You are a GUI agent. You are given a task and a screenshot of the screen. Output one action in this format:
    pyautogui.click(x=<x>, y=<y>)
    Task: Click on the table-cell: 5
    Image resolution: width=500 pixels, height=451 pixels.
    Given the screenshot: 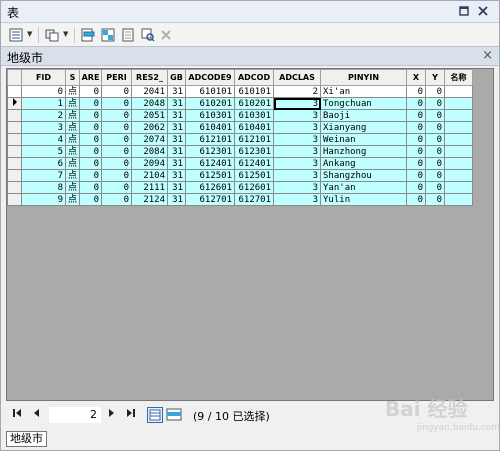 What is the action you would take?
    pyautogui.click(x=43, y=151)
    